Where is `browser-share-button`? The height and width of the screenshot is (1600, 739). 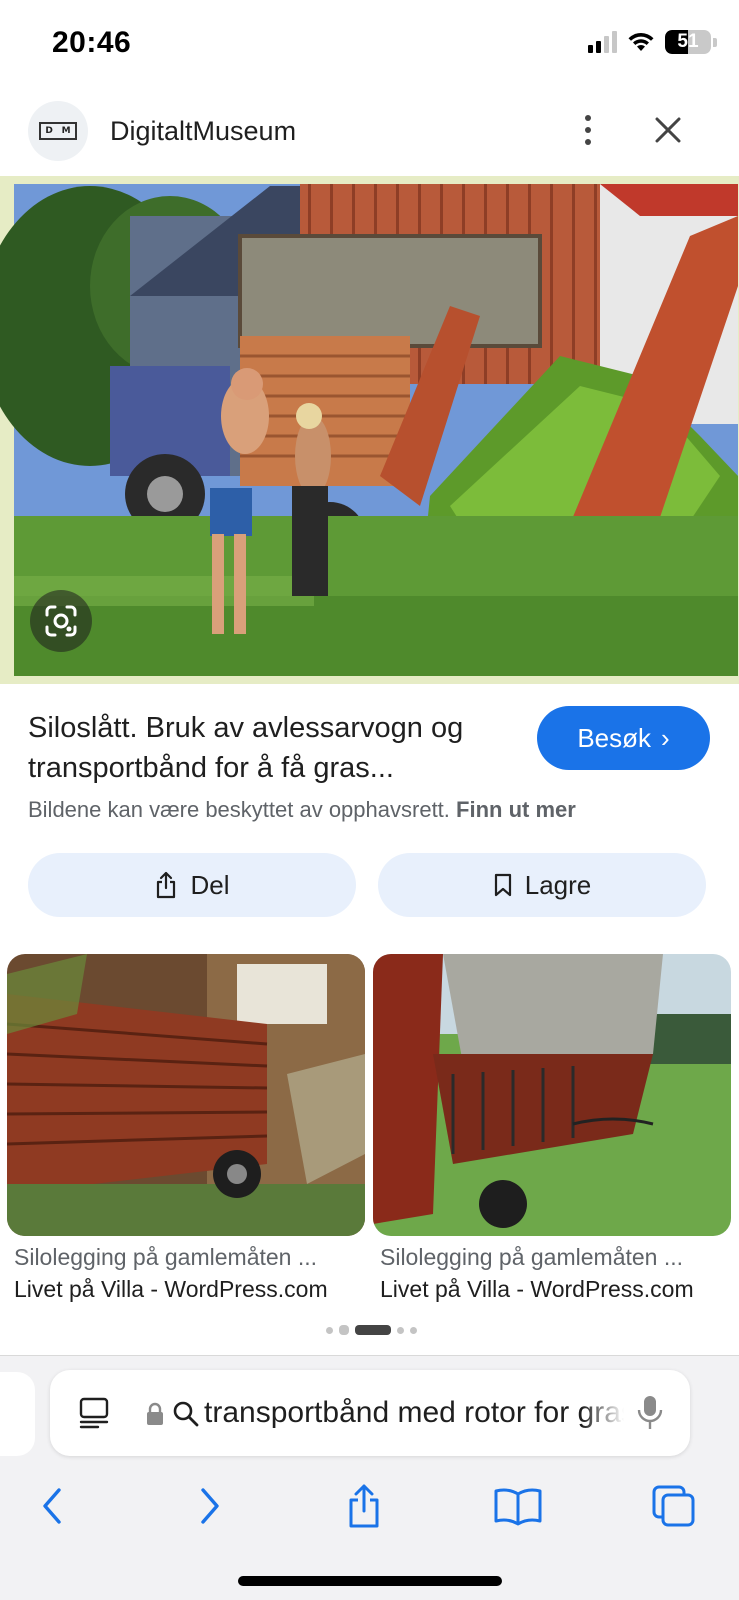 browser-share-button is located at coordinates (364, 1506).